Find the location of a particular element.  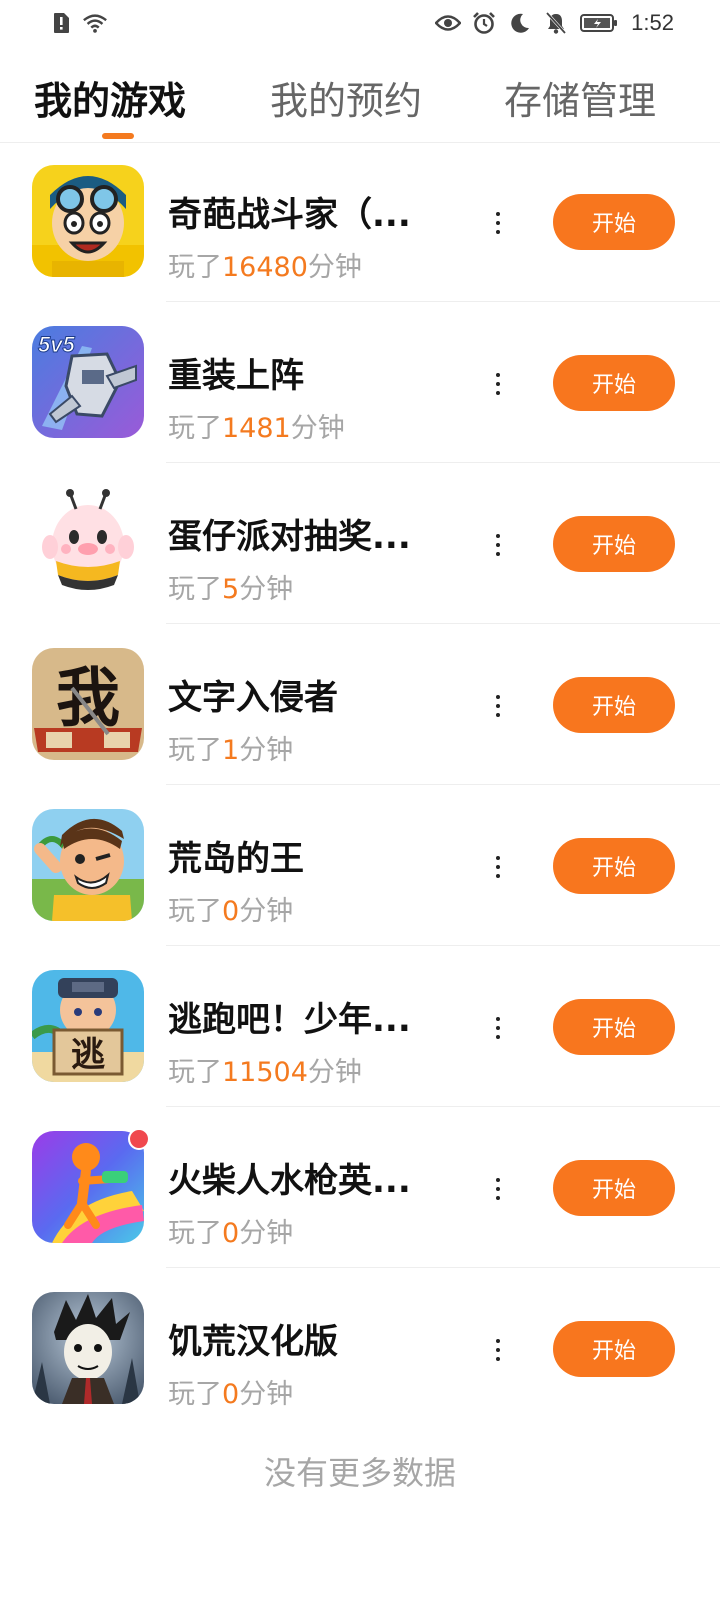

game-list-item: 火柴人水枪英... 玩了0分钟 开始 is located at coordinates (360, 1187).